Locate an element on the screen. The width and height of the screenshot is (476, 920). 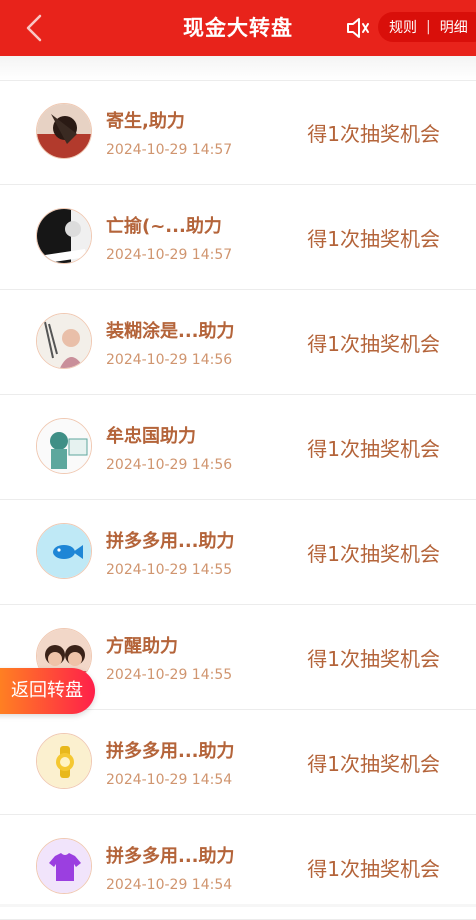
top-bar: 现金大转盘 规则 | 明细 is located at coordinates (238, 28).